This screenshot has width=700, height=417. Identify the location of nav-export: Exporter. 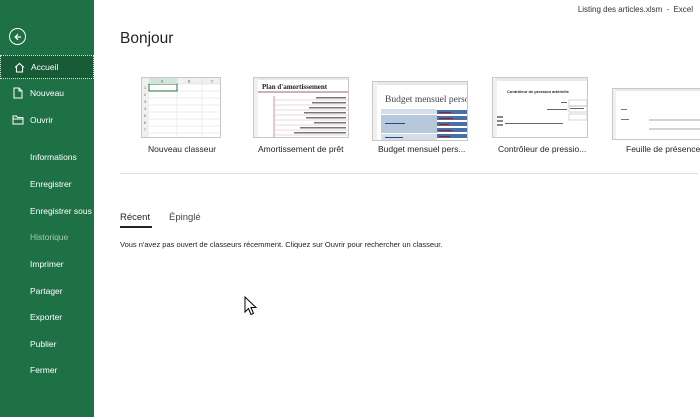
(47, 317).